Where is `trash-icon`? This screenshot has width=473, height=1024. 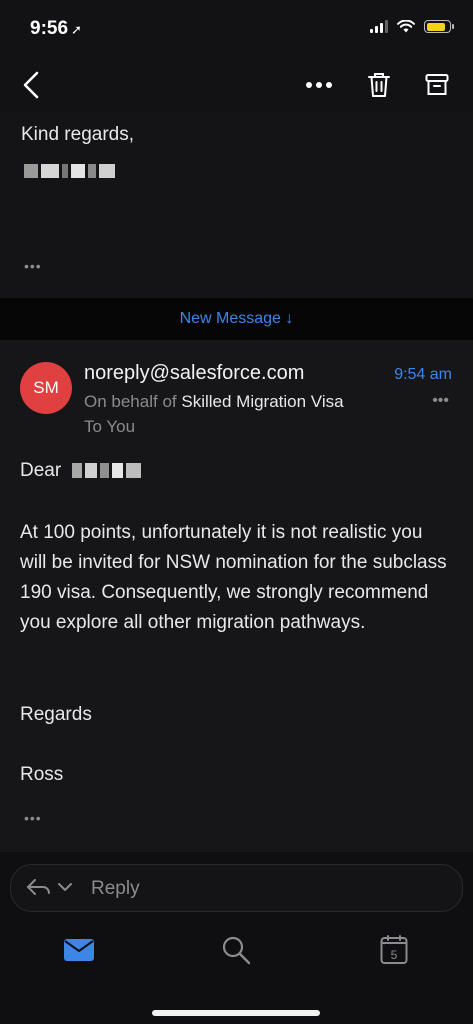
trash-icon is located at coordinates (379, 85).